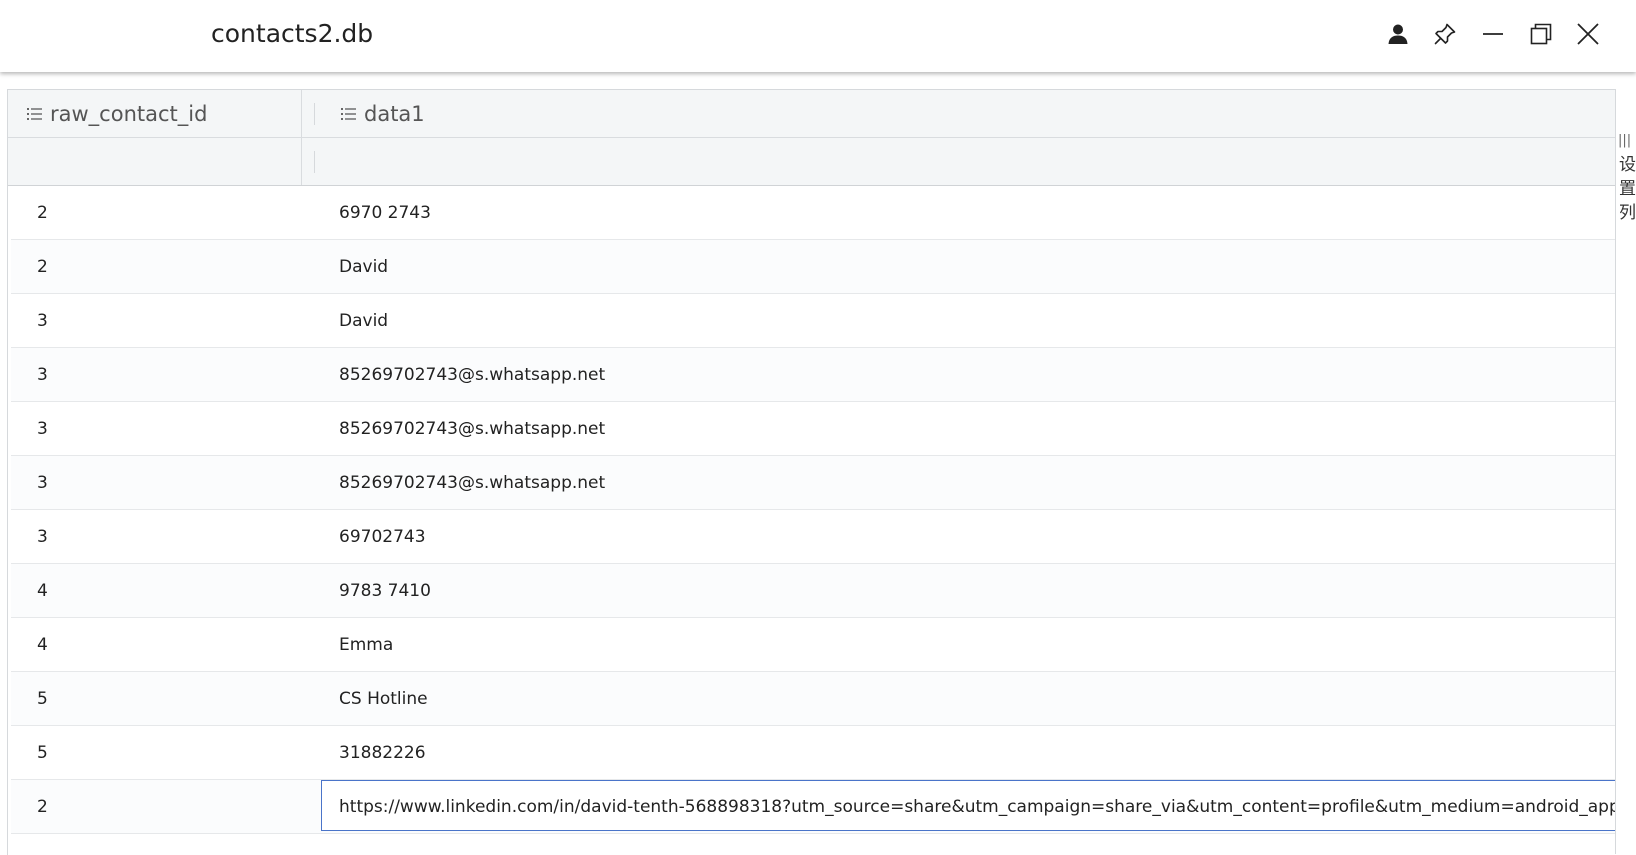 The height and width of the screenshot is (855, 1636). I want to click on grid-filter-row, so click(812, 162).